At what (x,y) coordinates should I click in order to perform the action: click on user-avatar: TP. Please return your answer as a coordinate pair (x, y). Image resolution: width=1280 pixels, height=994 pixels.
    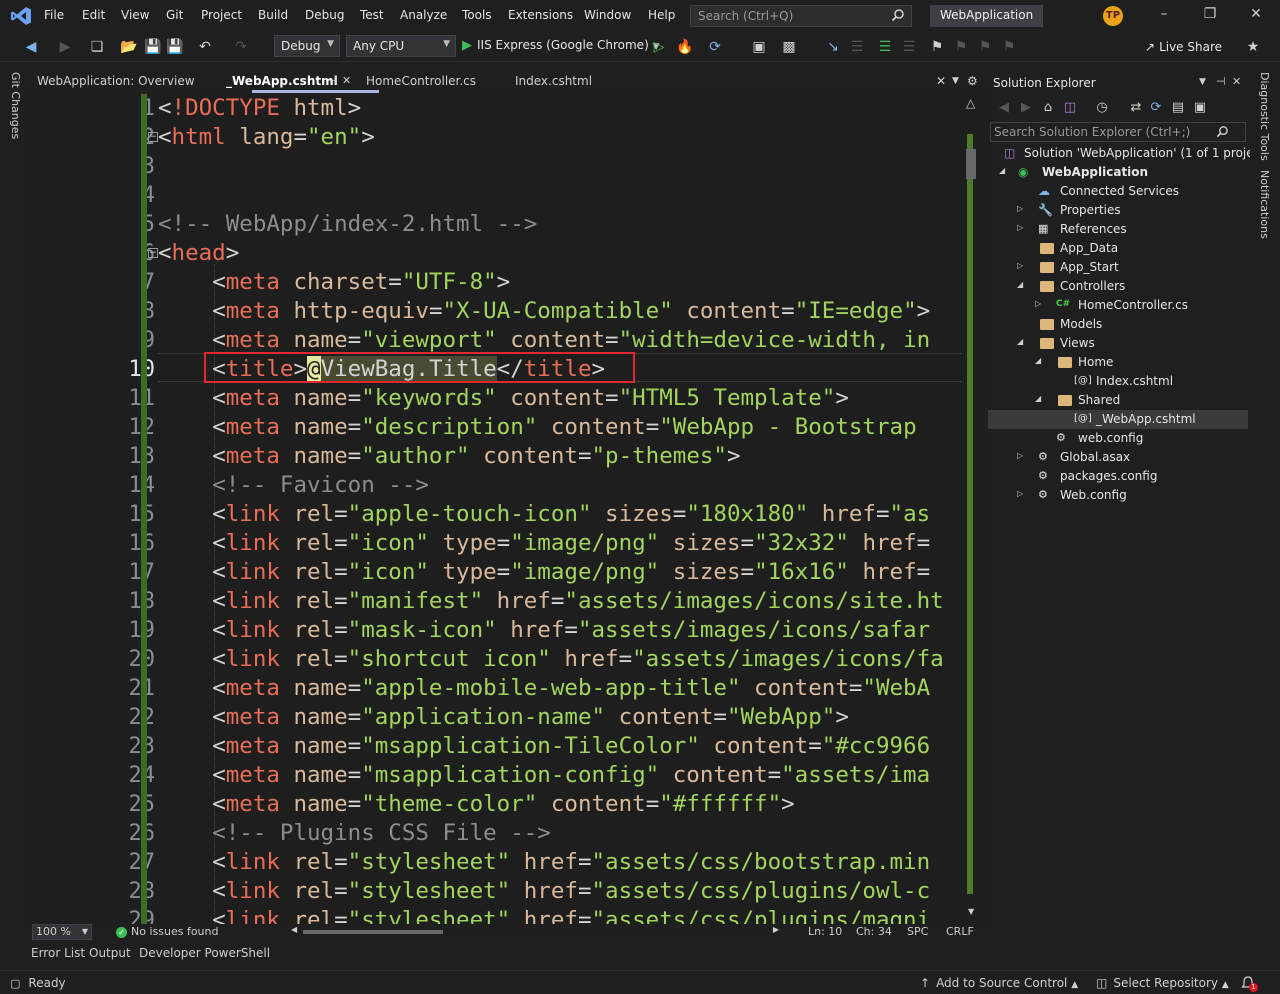
    Looking at the image, I should click on (1113, 16).